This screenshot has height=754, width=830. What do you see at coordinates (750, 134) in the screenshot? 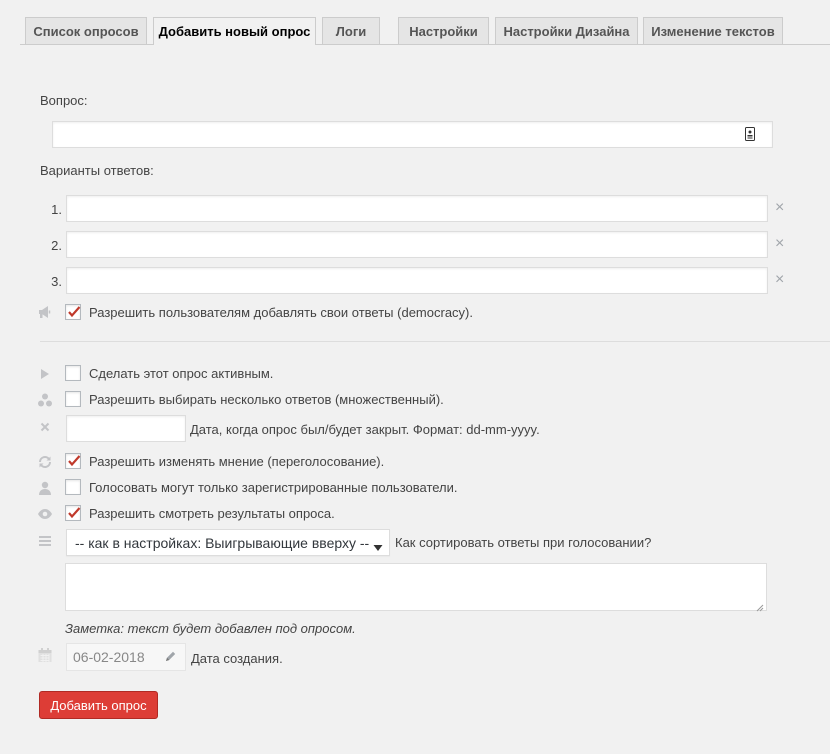
I see `contact-card-icon` at bounding box center [750, 134].